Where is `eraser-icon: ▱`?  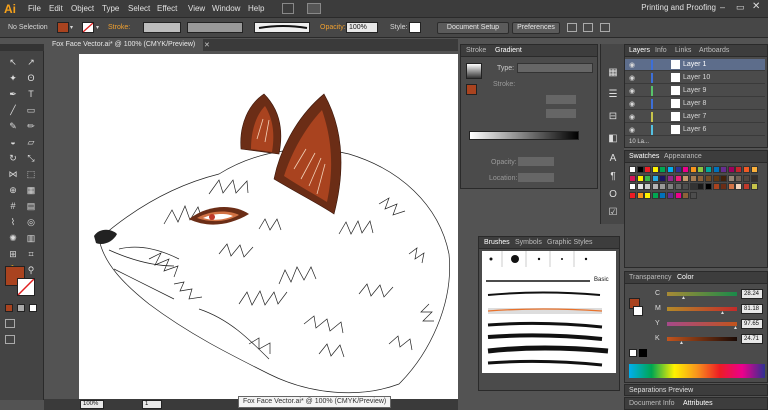
eraser-icon: ▱ is located at coordinates (31, 142).